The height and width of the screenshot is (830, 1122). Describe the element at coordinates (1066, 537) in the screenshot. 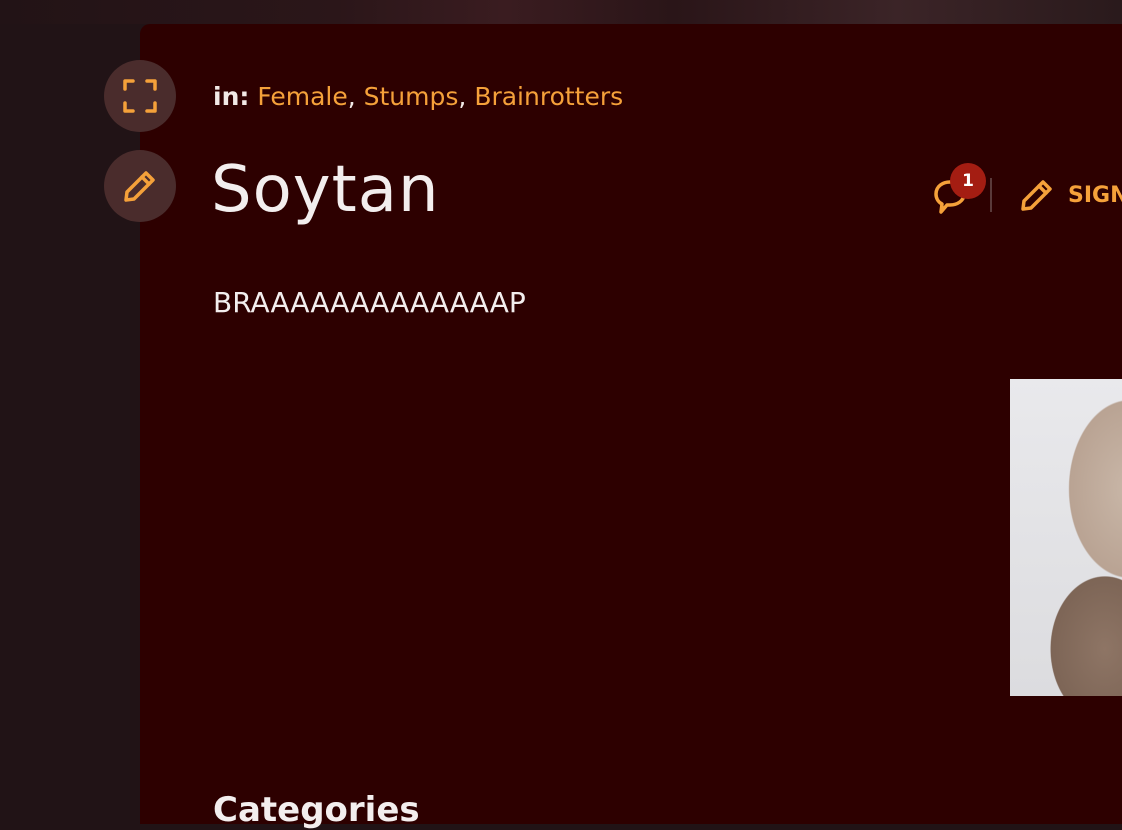

I see `article-image` at that location.